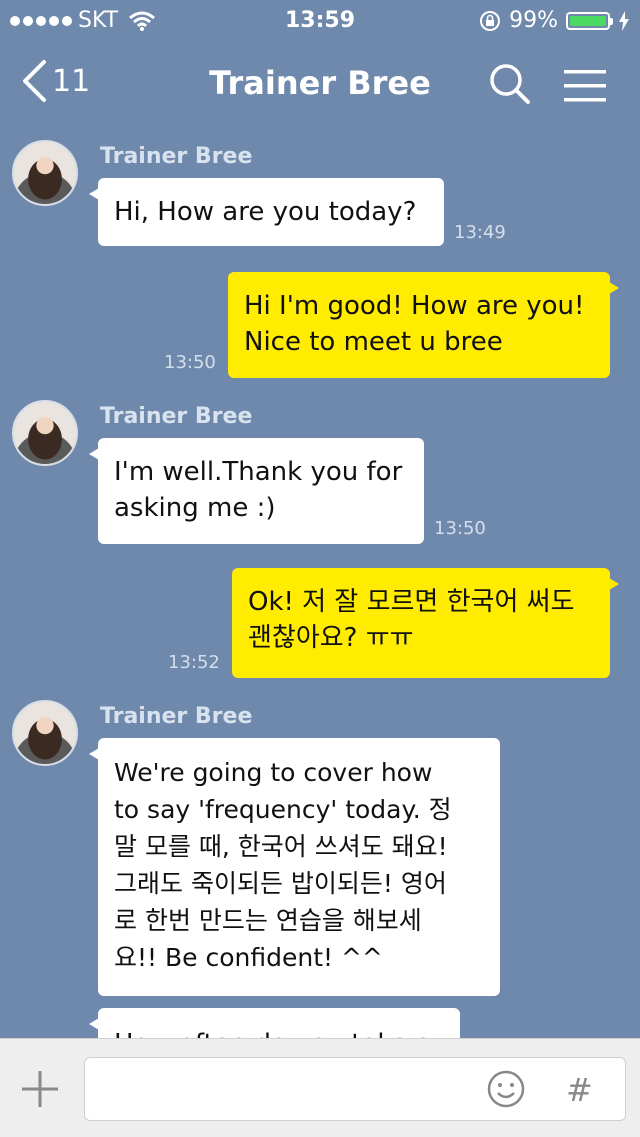 The image size is (640, 1137). I want to click on message-bubble-incoming-partial: How often do you take a, so click(274, 1023).